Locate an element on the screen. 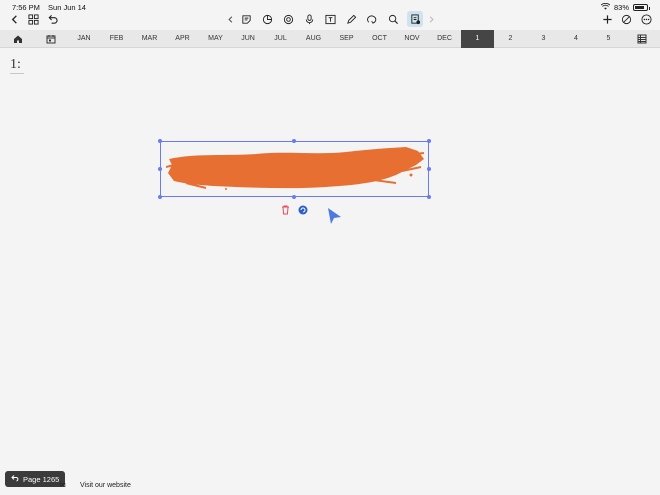 This screenshot has height=495, width=660. month-jul: JUL is located at coordinates (280, 39).